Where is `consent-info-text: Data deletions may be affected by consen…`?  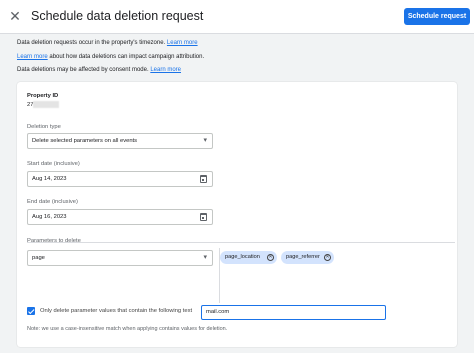
consent-info-text: Data deletions may be affected by consen… is located at coordinates (83, 70).